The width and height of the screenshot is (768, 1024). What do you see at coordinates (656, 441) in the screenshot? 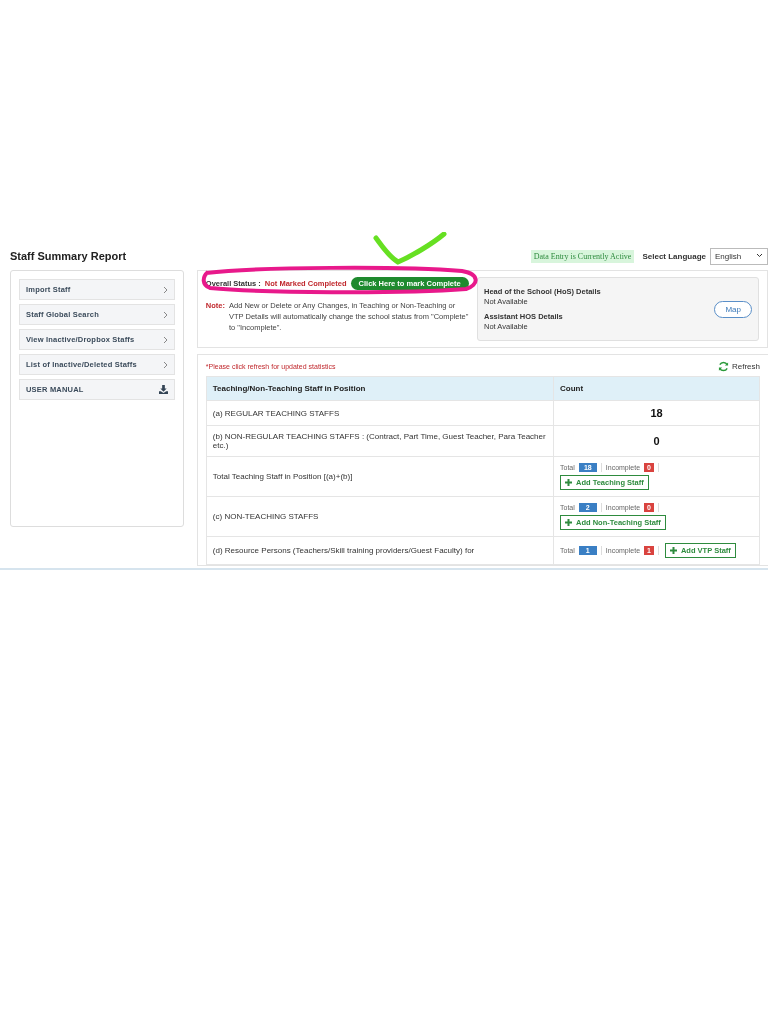
I see `count-cell: 0` at bounding box center [656, 441].